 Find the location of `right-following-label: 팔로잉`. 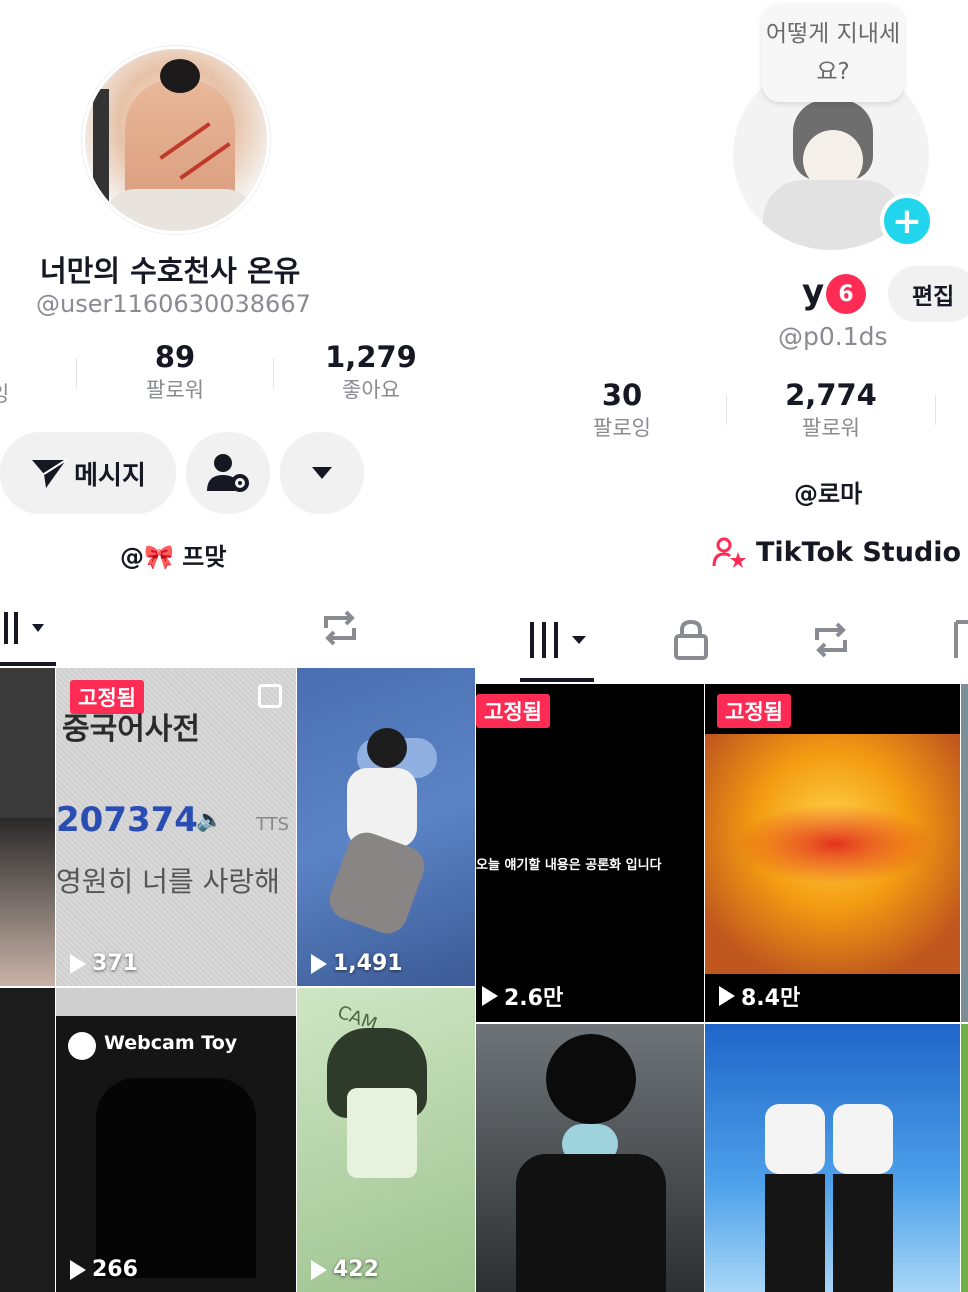

right-following-label: 팔로잉 is located at coordinates (622, 428).